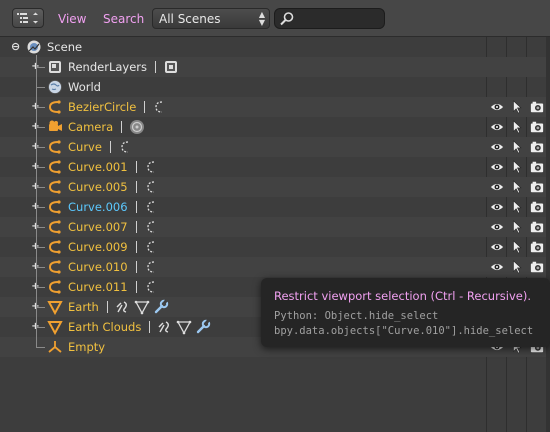 The width and height of the screenshot is (550, 432). I want to click on tree-item-label: Curve.005, so click(98, 187).